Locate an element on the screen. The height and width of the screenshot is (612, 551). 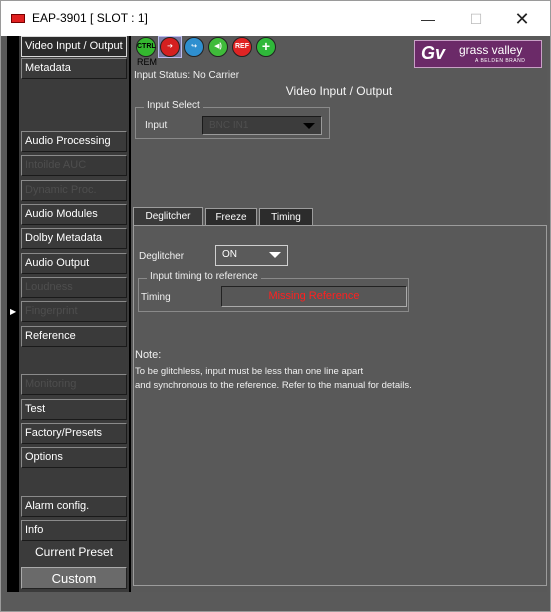
deglitcher-label: Deglitcher is located at coordinates (162, 256).